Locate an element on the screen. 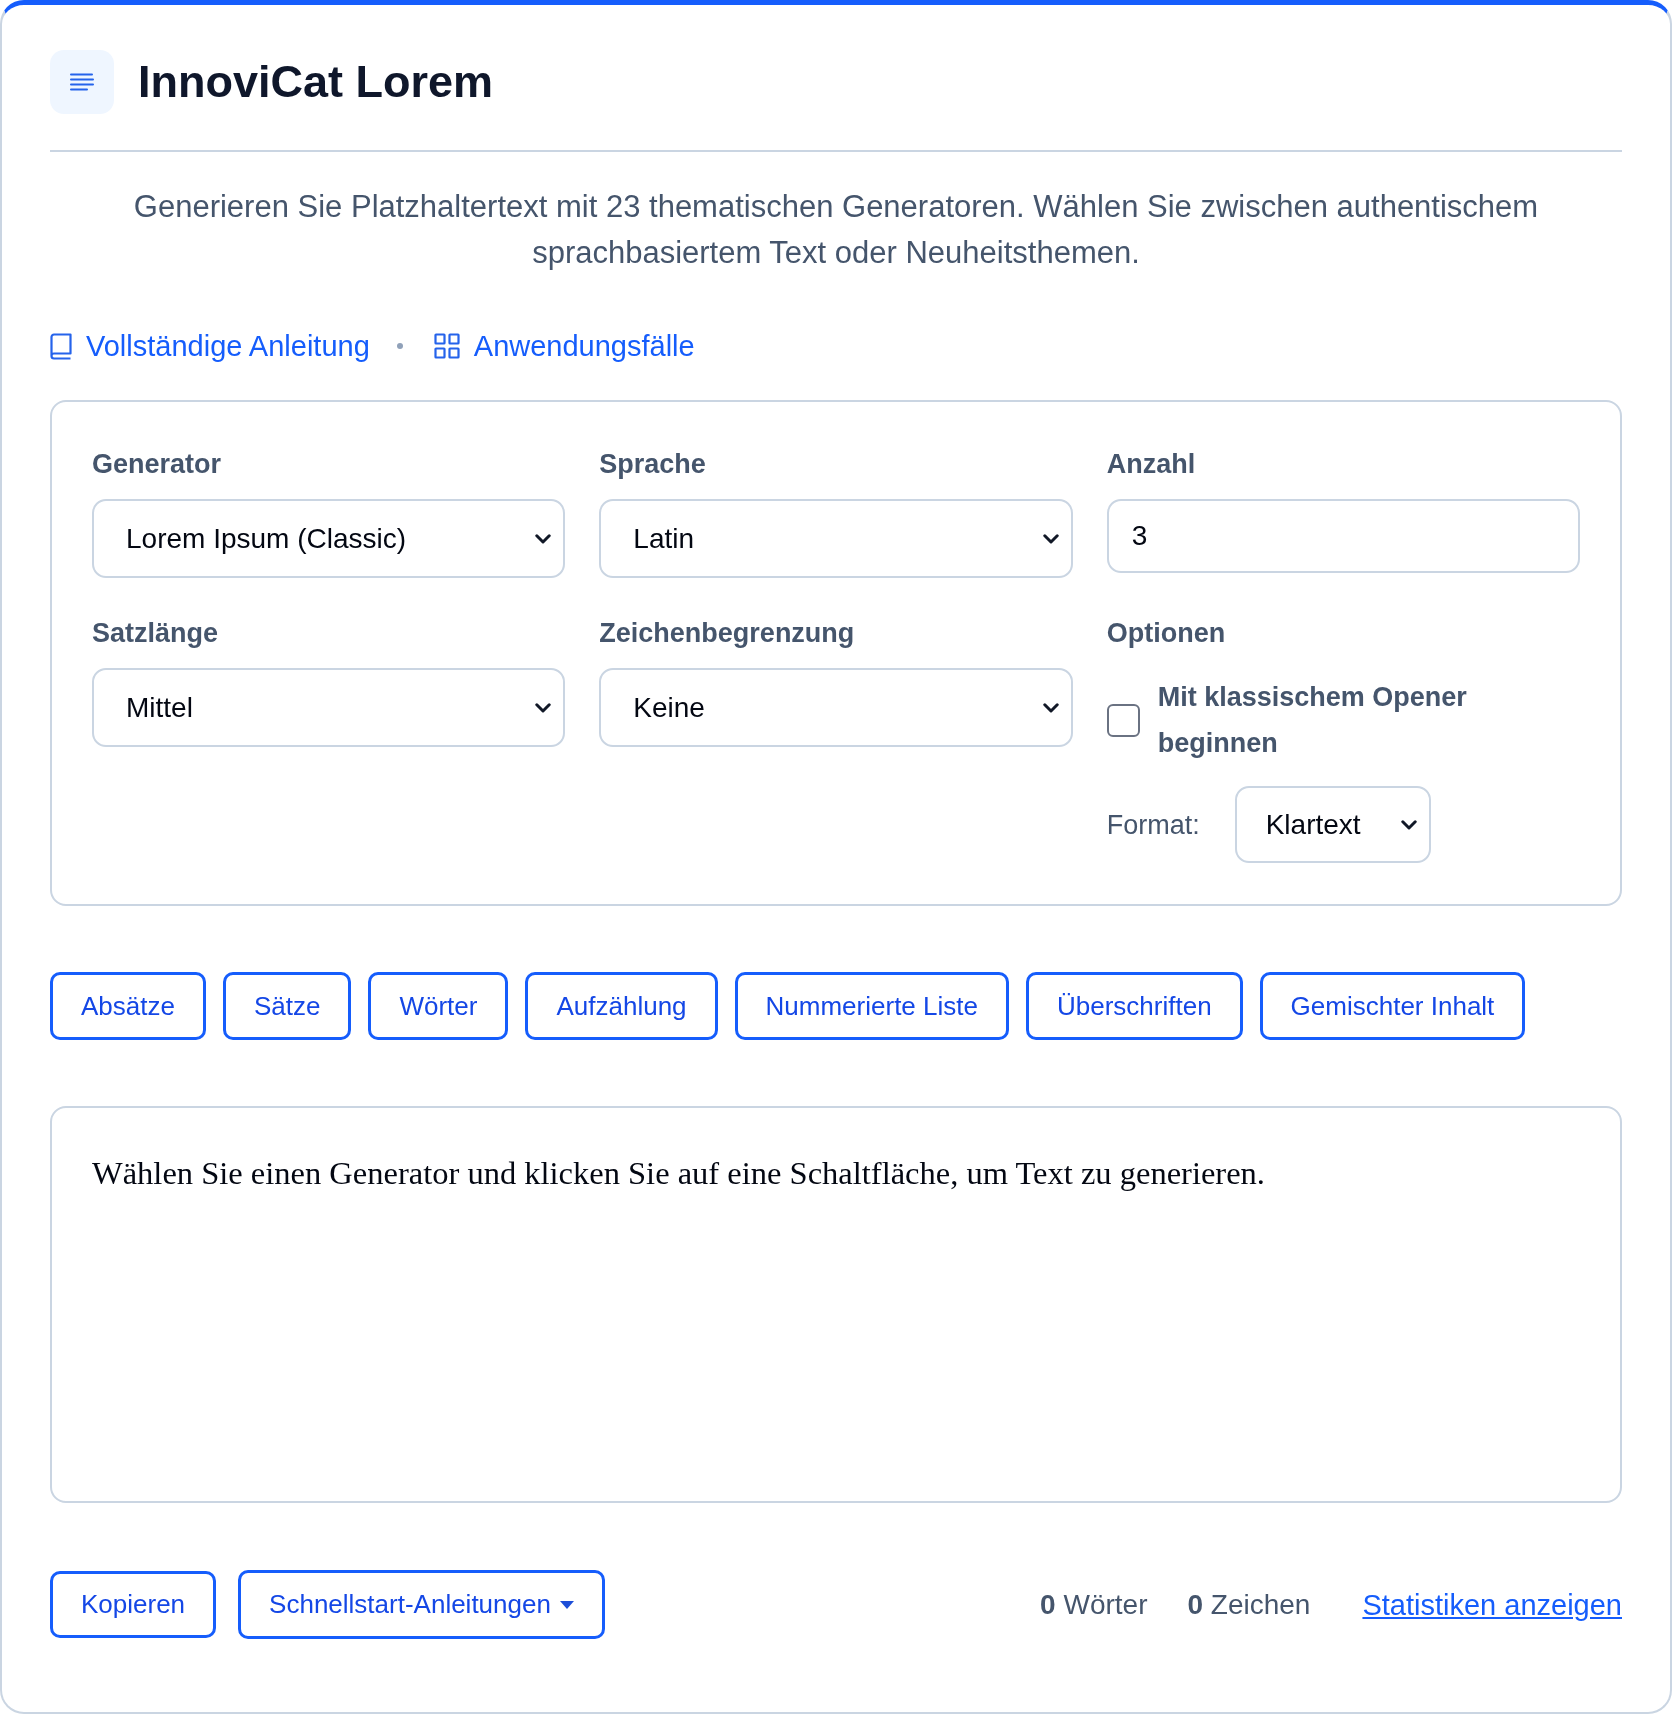 This screenshot has width=1672, height=1716. action-button: Kopieren is located at coordinates (133, 1604).